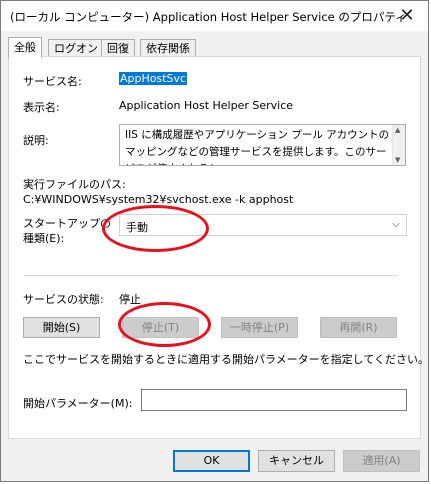 The width and height of the screenshot is (431, 484). What do you see at coordinates (398, 145) in the screenshot?
I see `description-scrollbar: ▲ ▼` at bounding box center [398, 145].